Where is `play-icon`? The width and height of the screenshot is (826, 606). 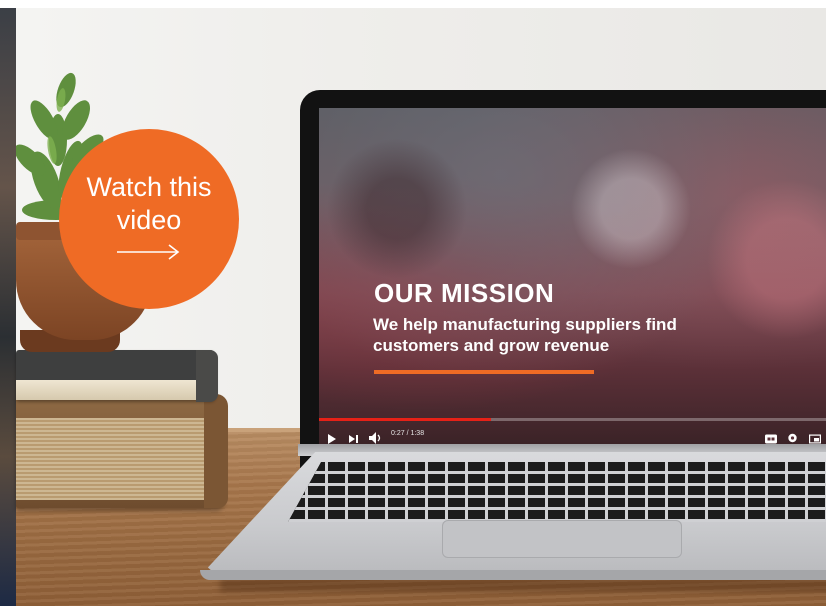
play-icon is located at coordinates (332, 436).